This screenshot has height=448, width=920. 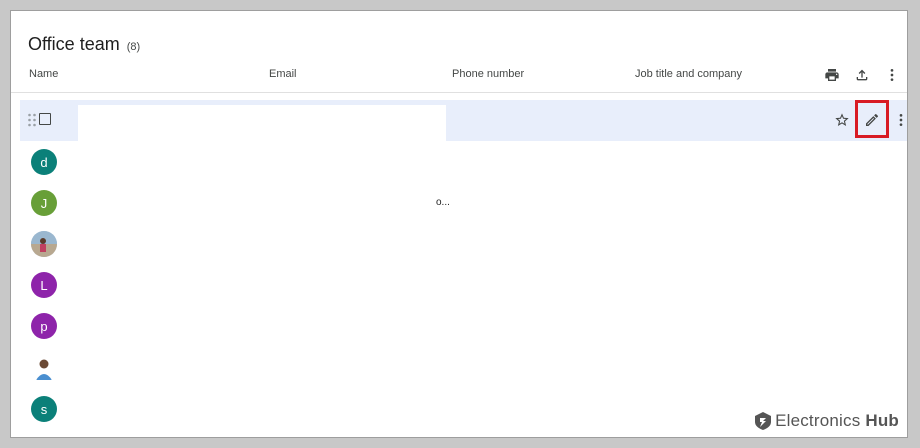 What do you see at coordinates (872, 120) in the screenshot?
I see `edit-icon` at bounding box center [872, 120].